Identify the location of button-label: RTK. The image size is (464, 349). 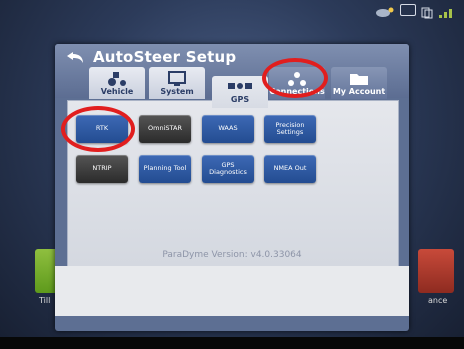
(102, 128).